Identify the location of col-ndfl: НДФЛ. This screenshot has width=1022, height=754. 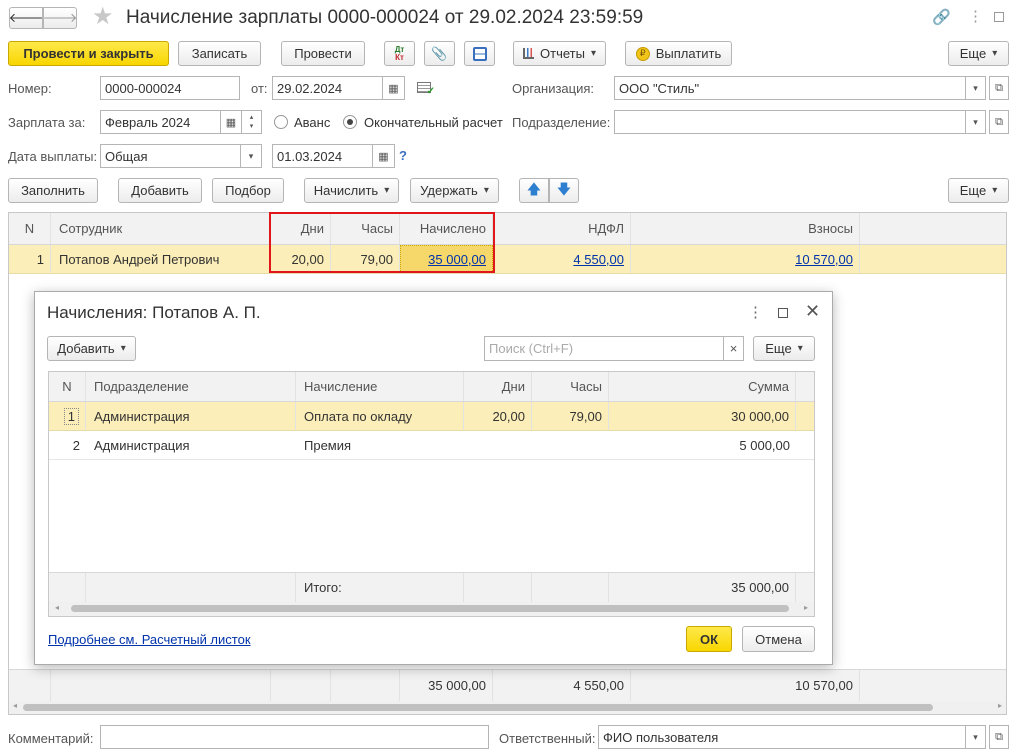
(562, 228).